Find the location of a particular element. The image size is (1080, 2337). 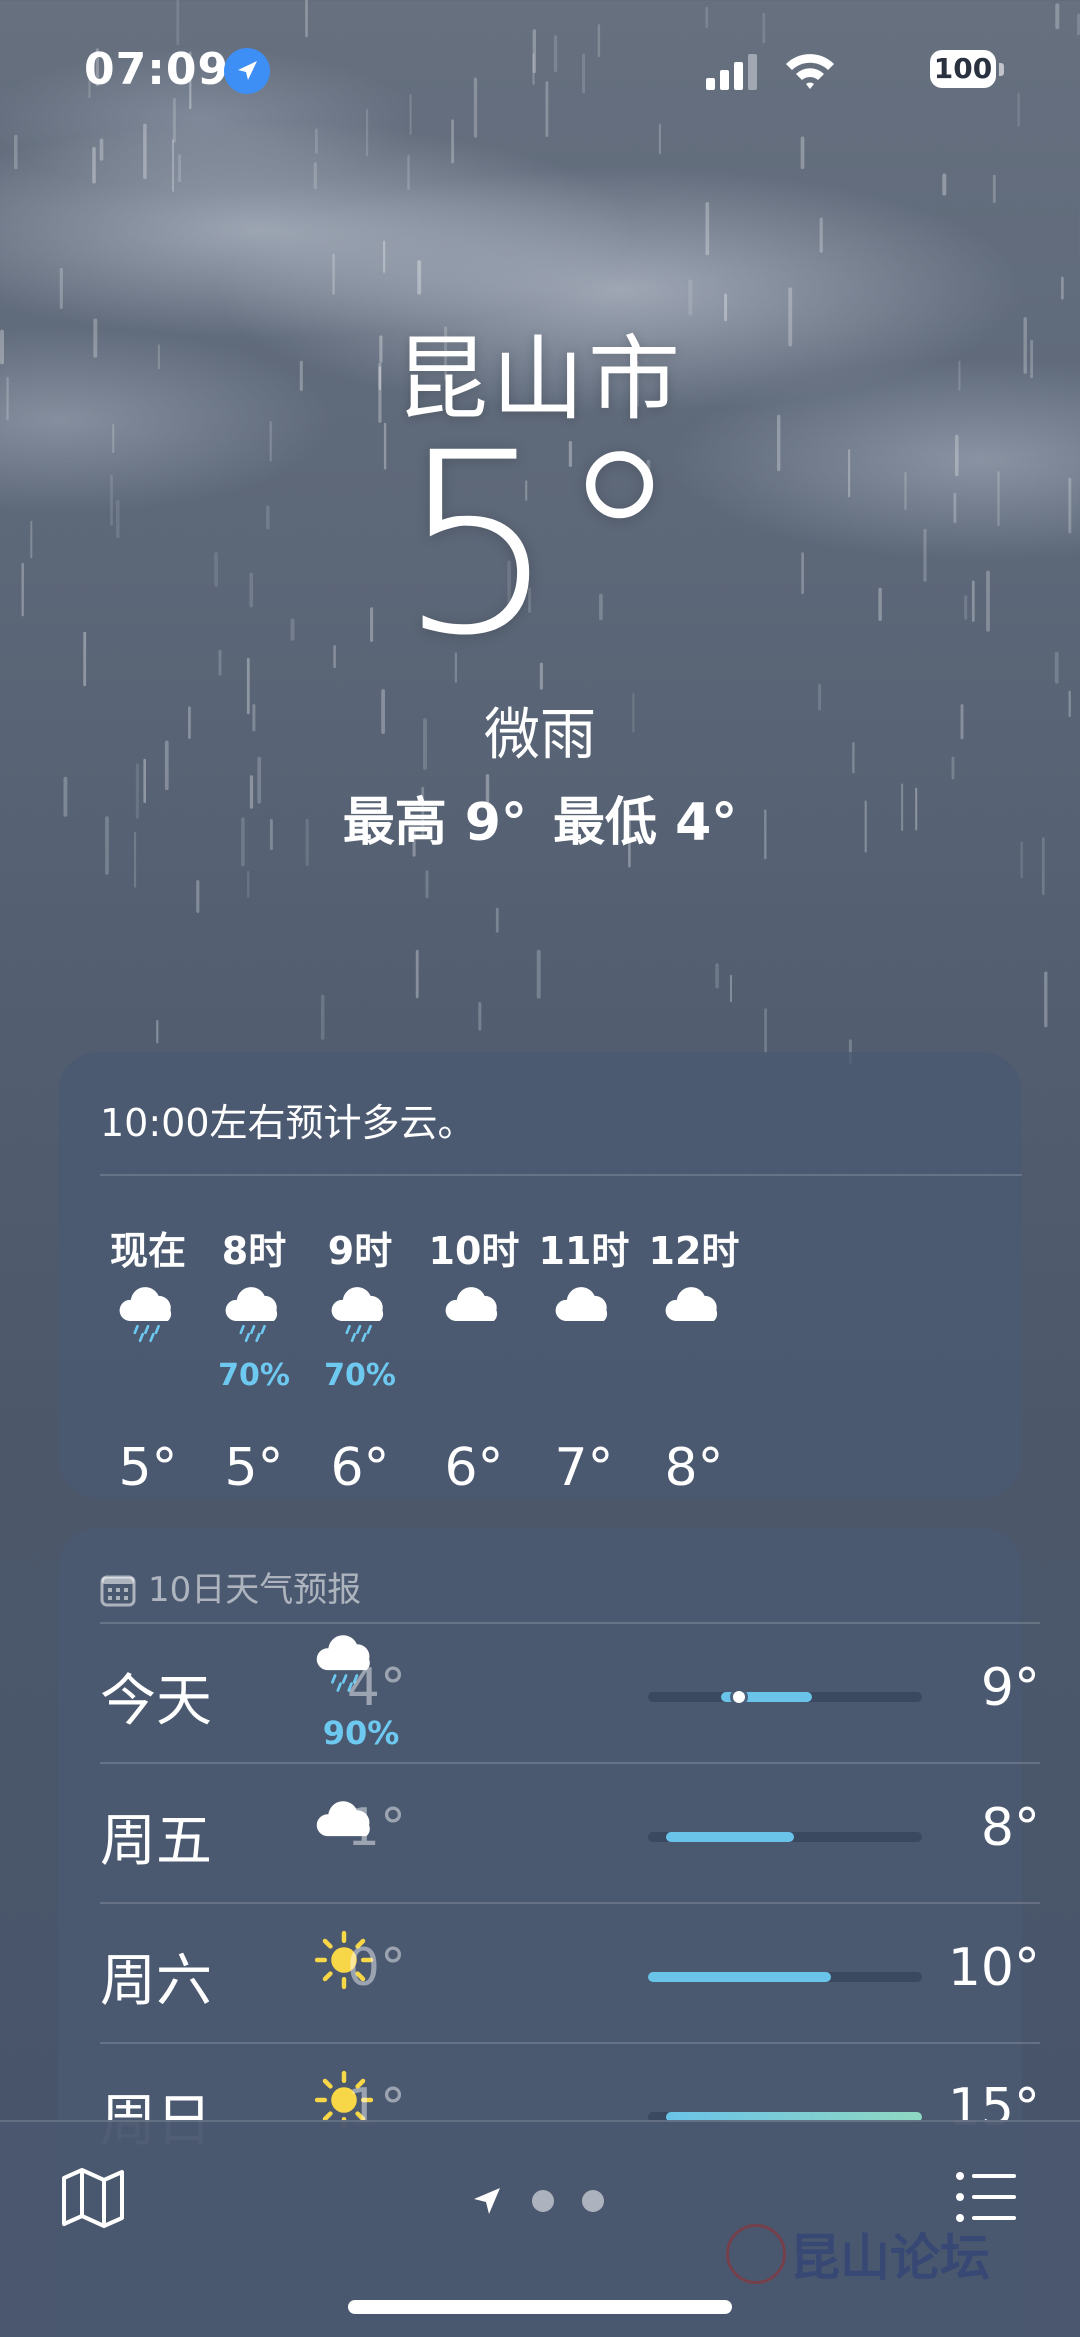

status-time: 07:09 is located at coordinates (157, 69).